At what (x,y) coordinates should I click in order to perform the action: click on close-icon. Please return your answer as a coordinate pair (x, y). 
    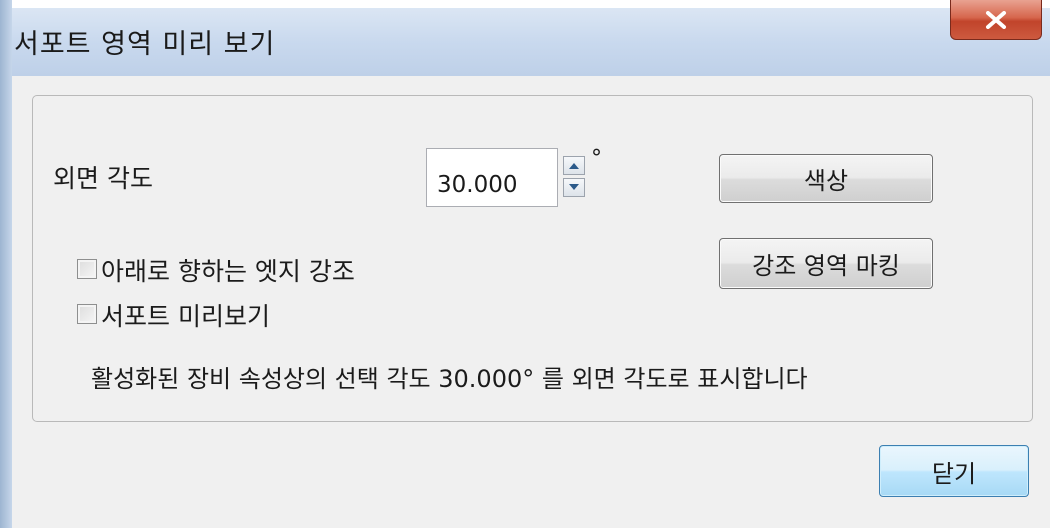
    Looking at the image, I should click on (996, 19).